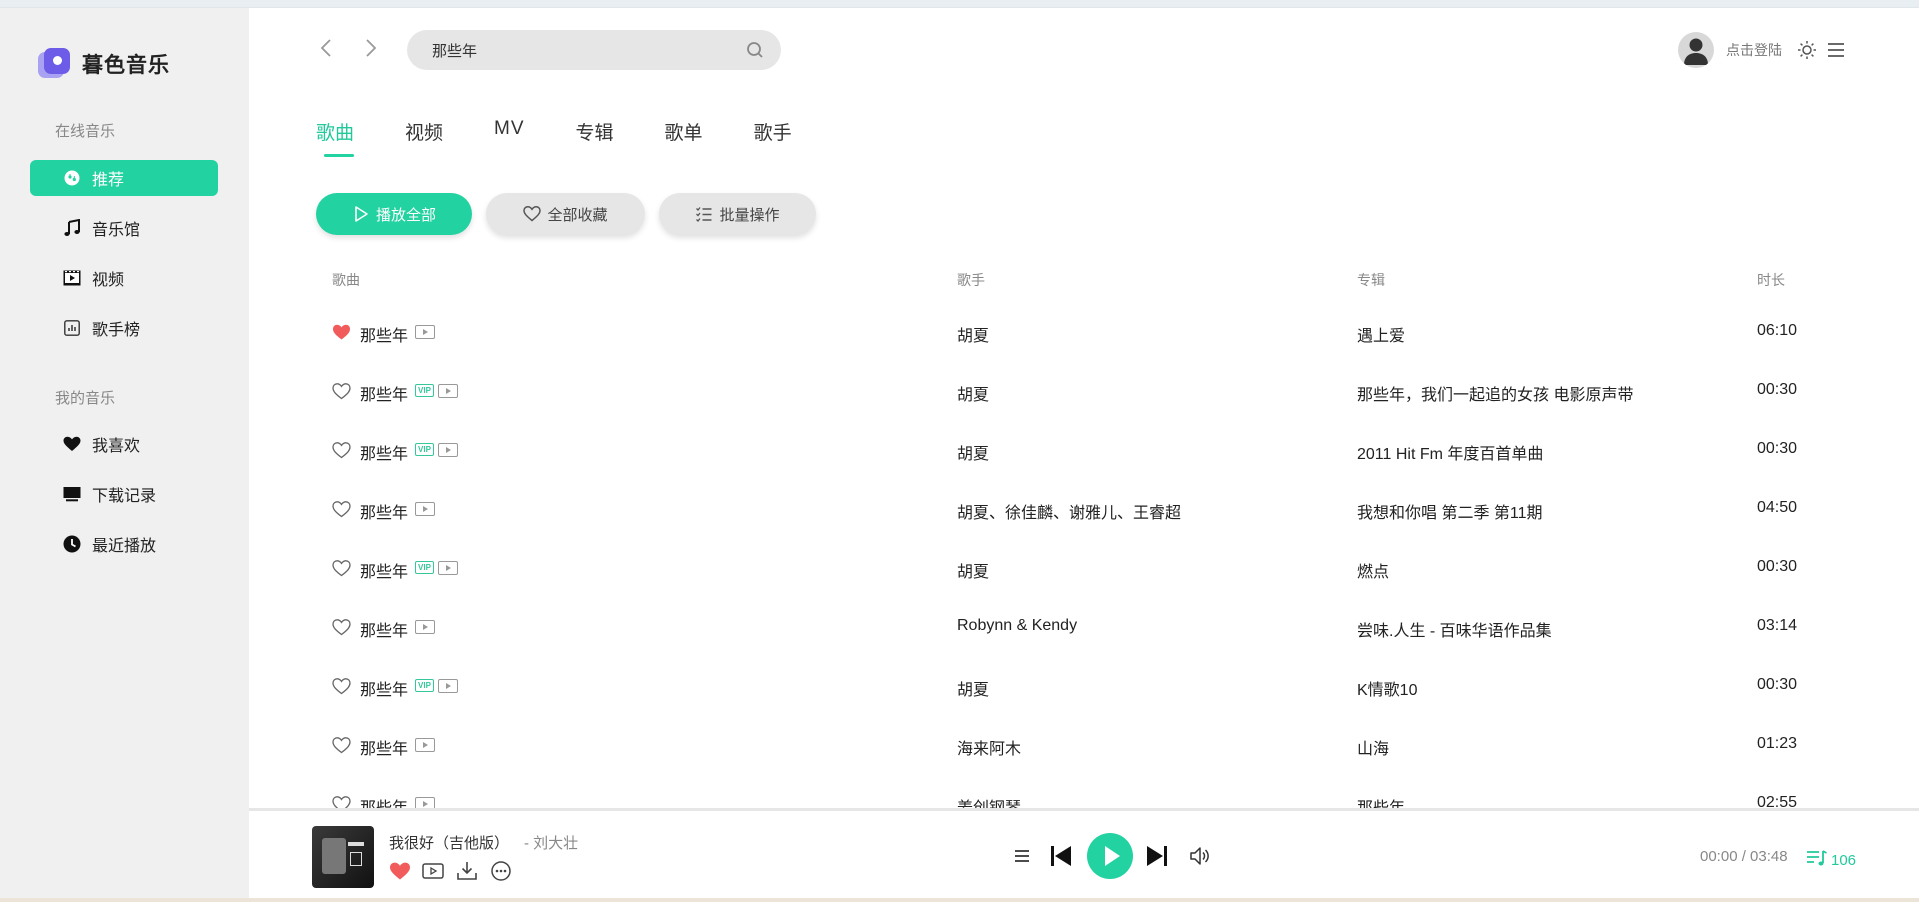 The height and width of the screenshot is (902, 1919). What do you see at coordinates (1777, 330) in the screenshot?
I see `song-duration: 06:10` at bounding box center [1777, 330].